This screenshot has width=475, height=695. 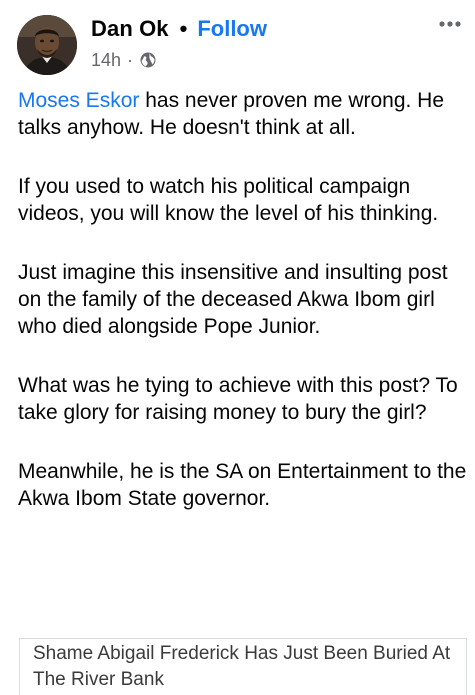 What do you see at coordinates (124, 60) in the screenshot?
I see `post-meta: 14h ·` at bounding box center [124, 60].